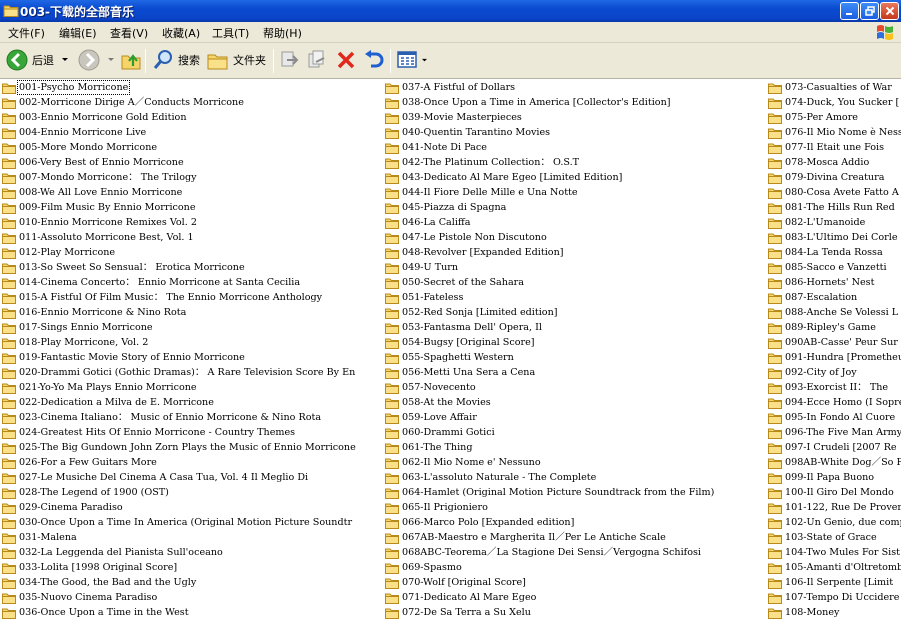 The height and width of the screenshot is (628, 901). I want to click on folder-item: 048-Revolver [Expanded Edition], so click(475, 252).